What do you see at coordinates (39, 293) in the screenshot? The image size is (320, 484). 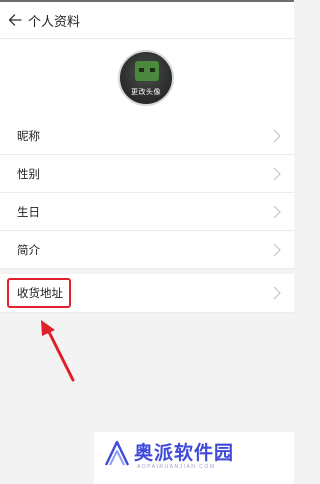 I see `annotation-highlight-box` at bounding box center [39, 293].